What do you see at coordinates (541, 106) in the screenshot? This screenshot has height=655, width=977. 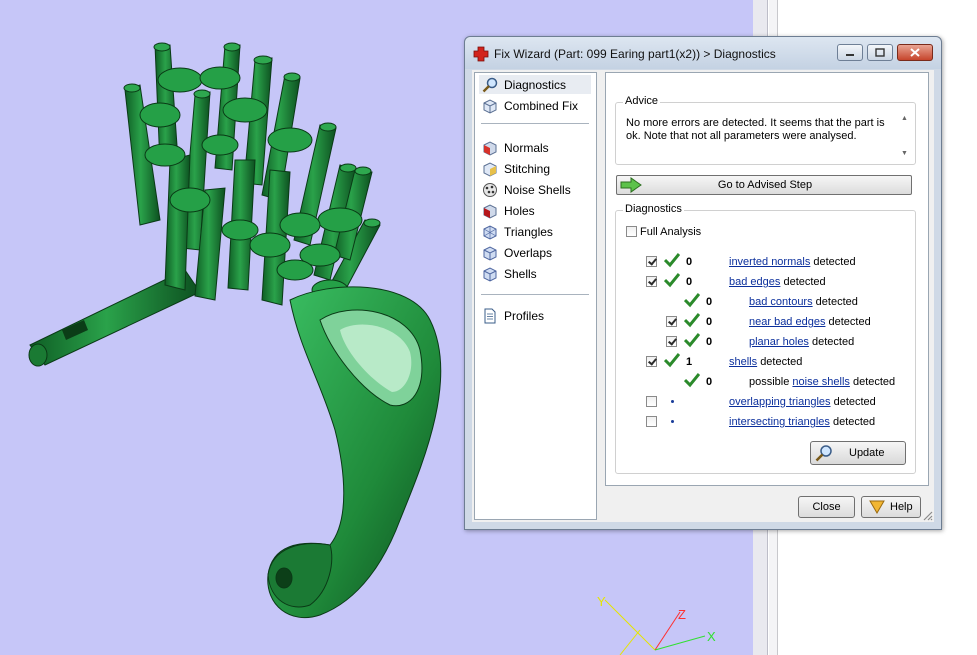 I see `nav-label: Combined Fix` at bounding box center [541, 106].